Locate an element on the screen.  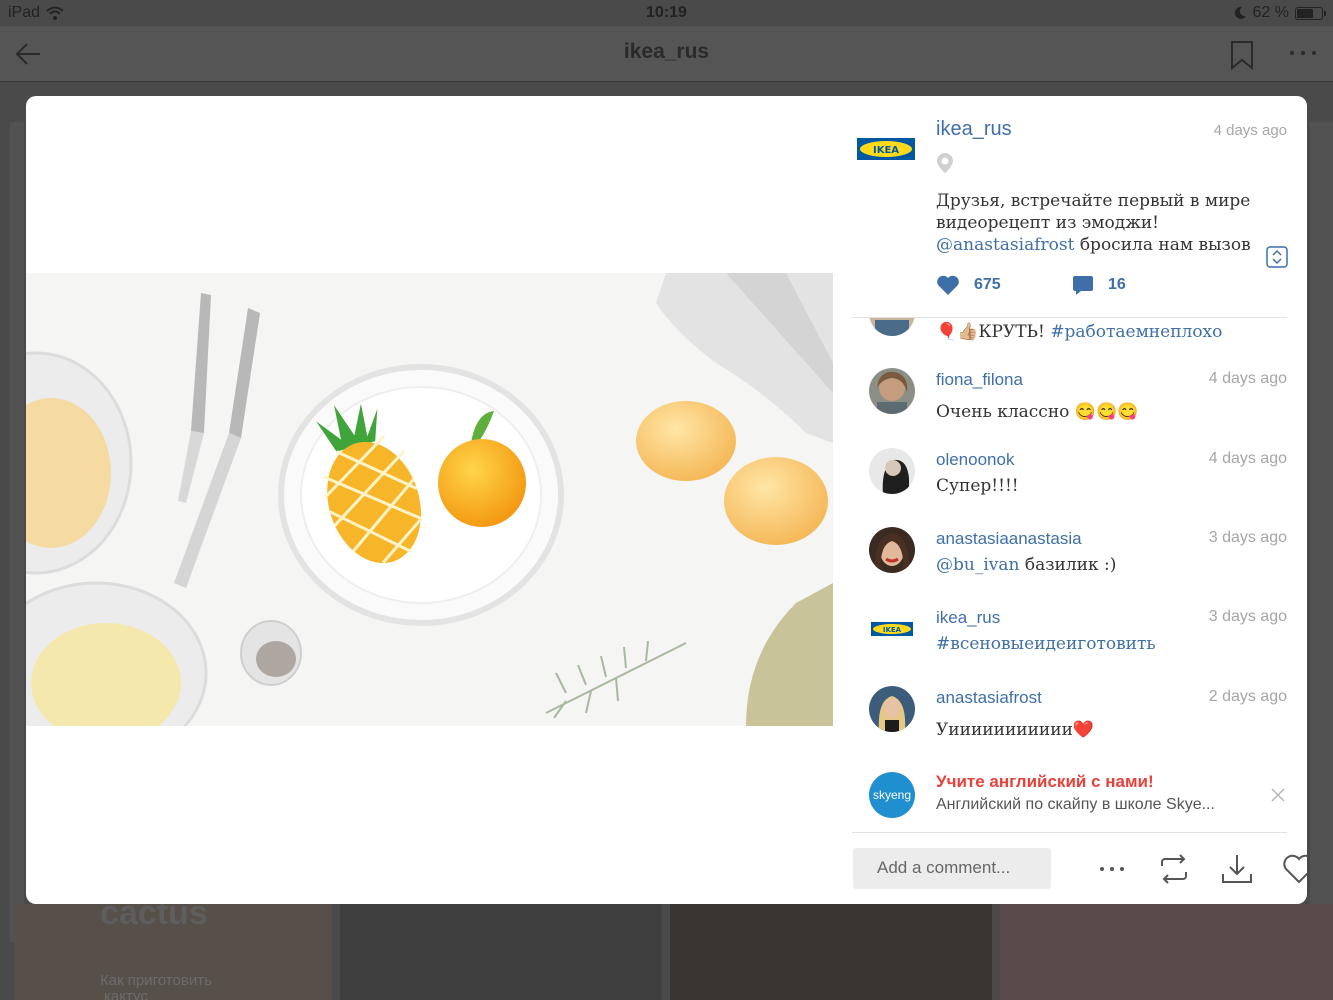
bg-tile-caption: Как приготовить is located at coordinates (156, 980).